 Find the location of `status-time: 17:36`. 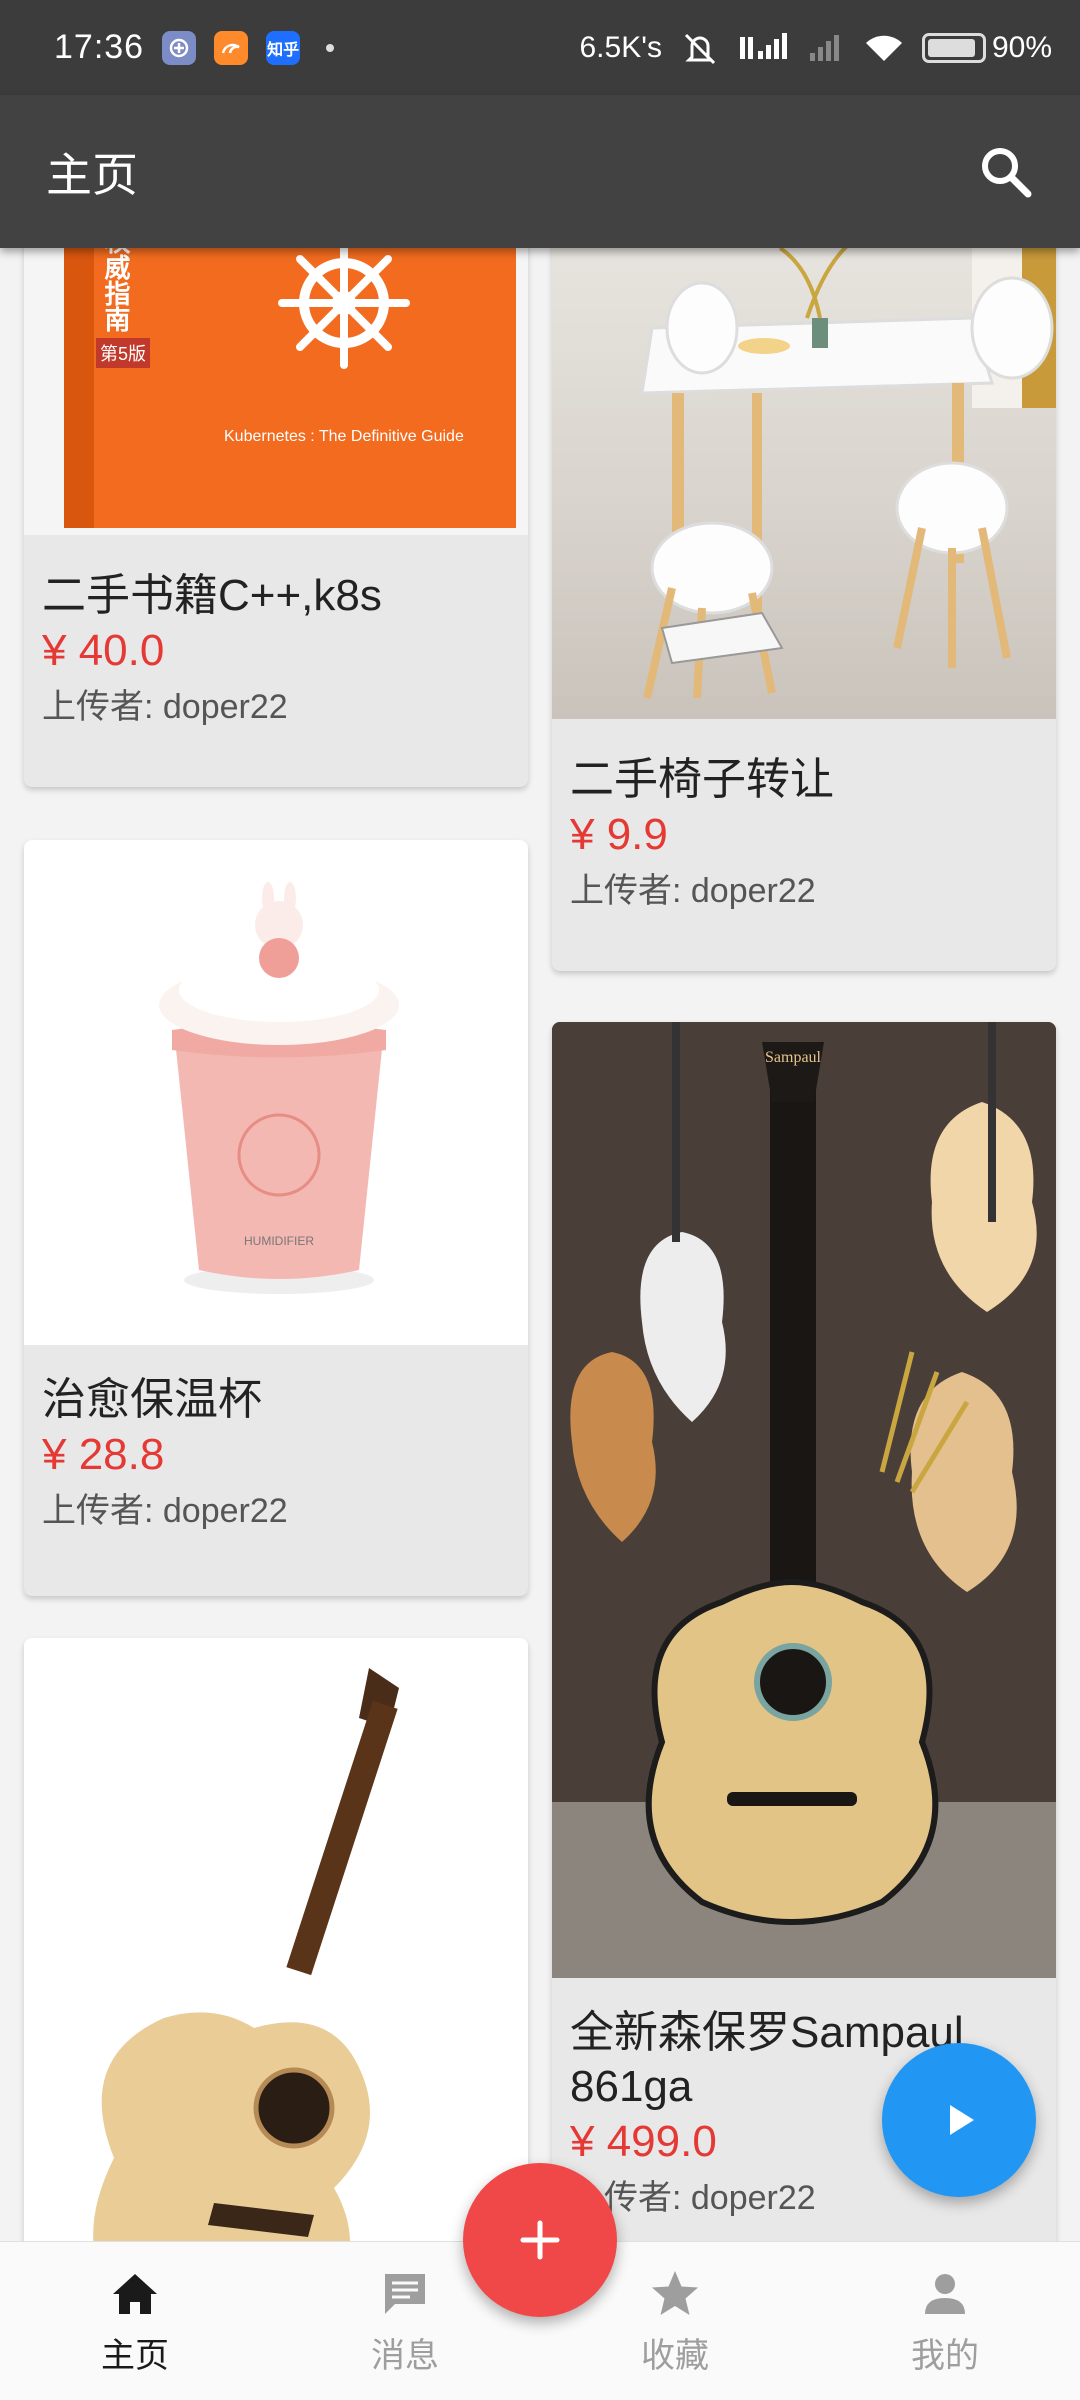

status-time: 17:36 is located at coordinates (99, 47).